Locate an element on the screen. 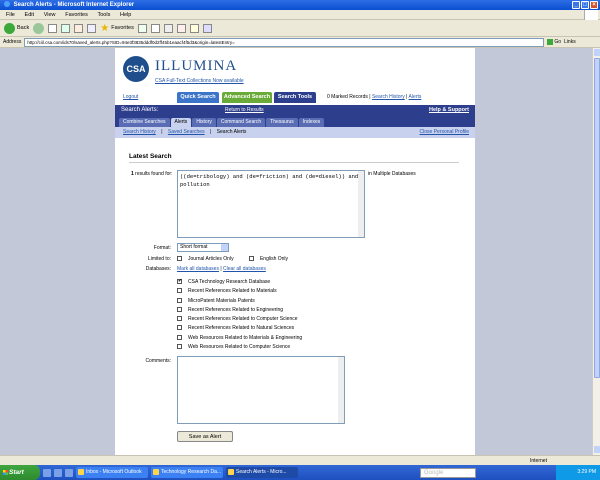  close-profile-link: Close Personal Profile is located at coordinates (444, 132).